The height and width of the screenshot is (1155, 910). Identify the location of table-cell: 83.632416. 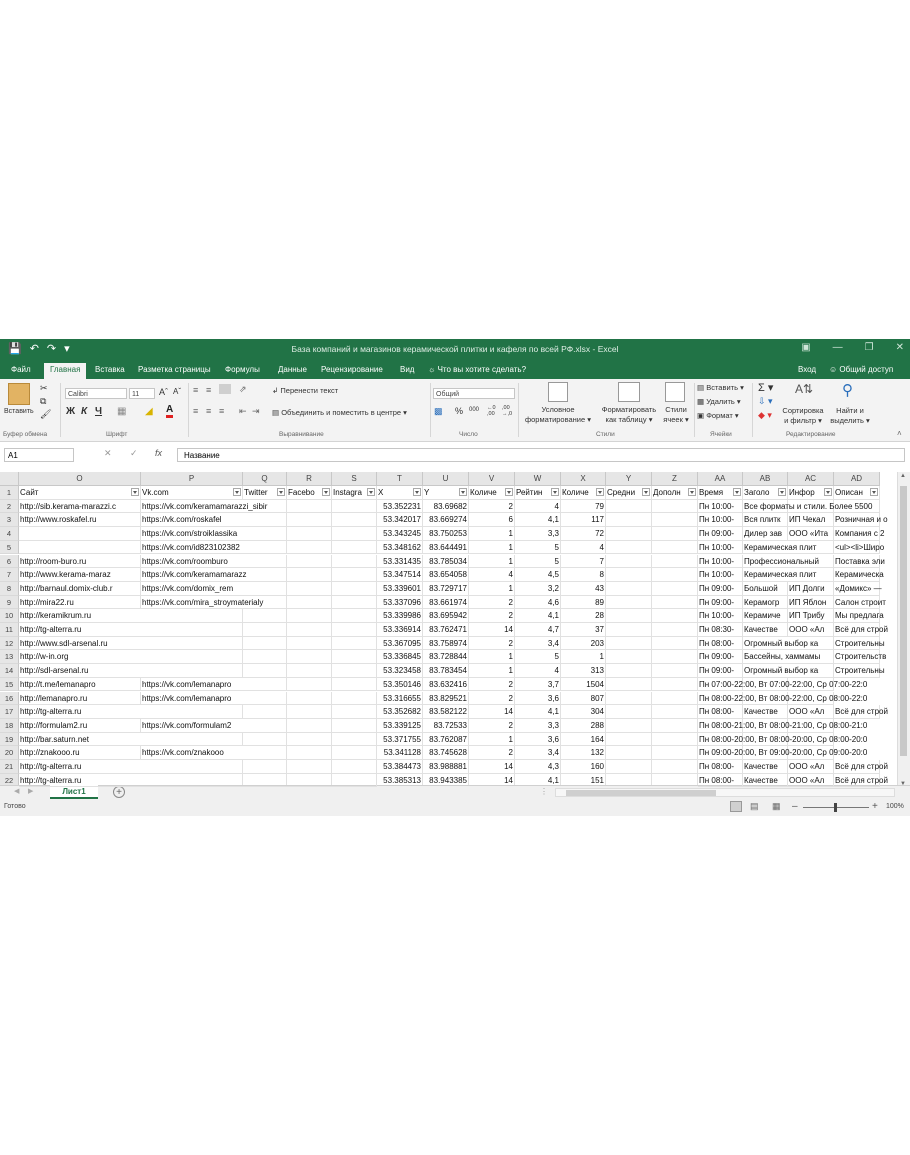
(446, 684).